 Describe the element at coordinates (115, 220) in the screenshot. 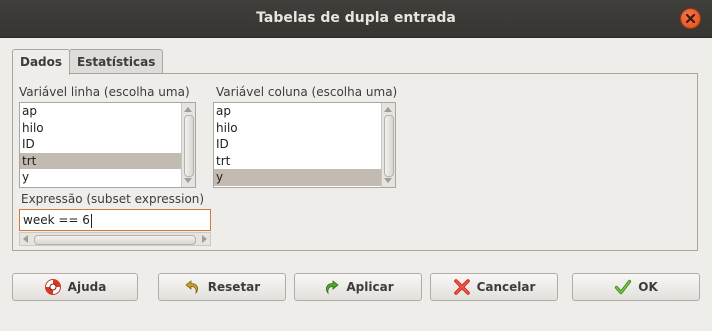

I see `subset-expression-input: week == 6` at that location.